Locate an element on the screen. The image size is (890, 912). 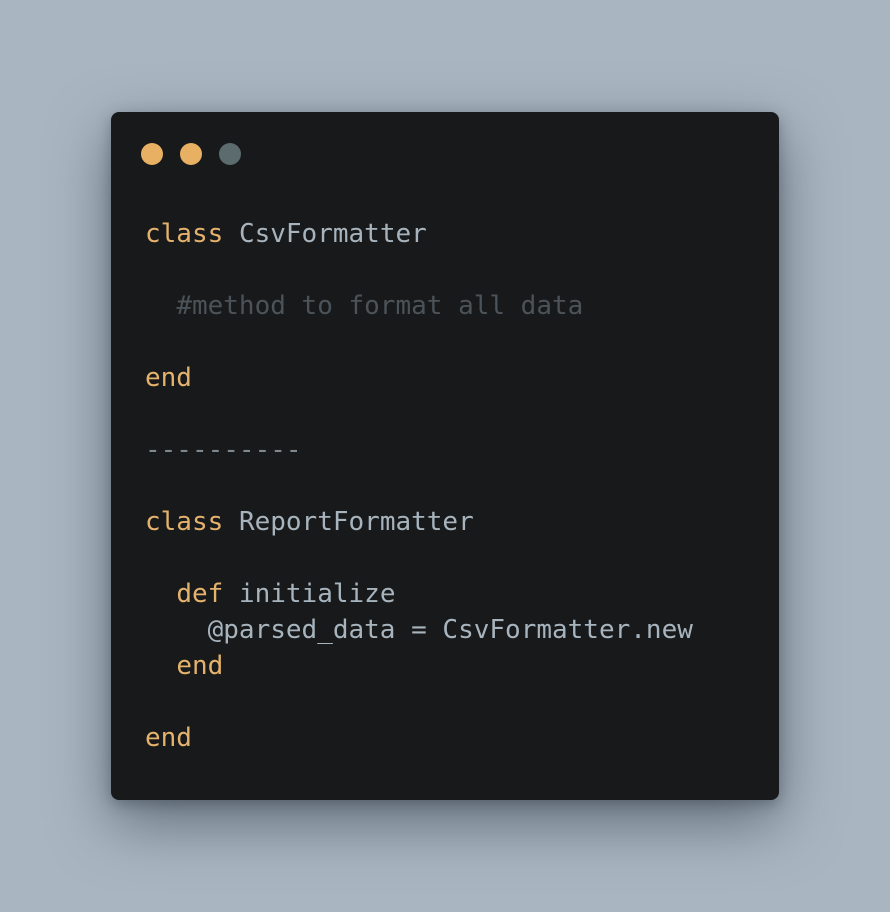
keyword-def: def is located at coordinates (200, 594).